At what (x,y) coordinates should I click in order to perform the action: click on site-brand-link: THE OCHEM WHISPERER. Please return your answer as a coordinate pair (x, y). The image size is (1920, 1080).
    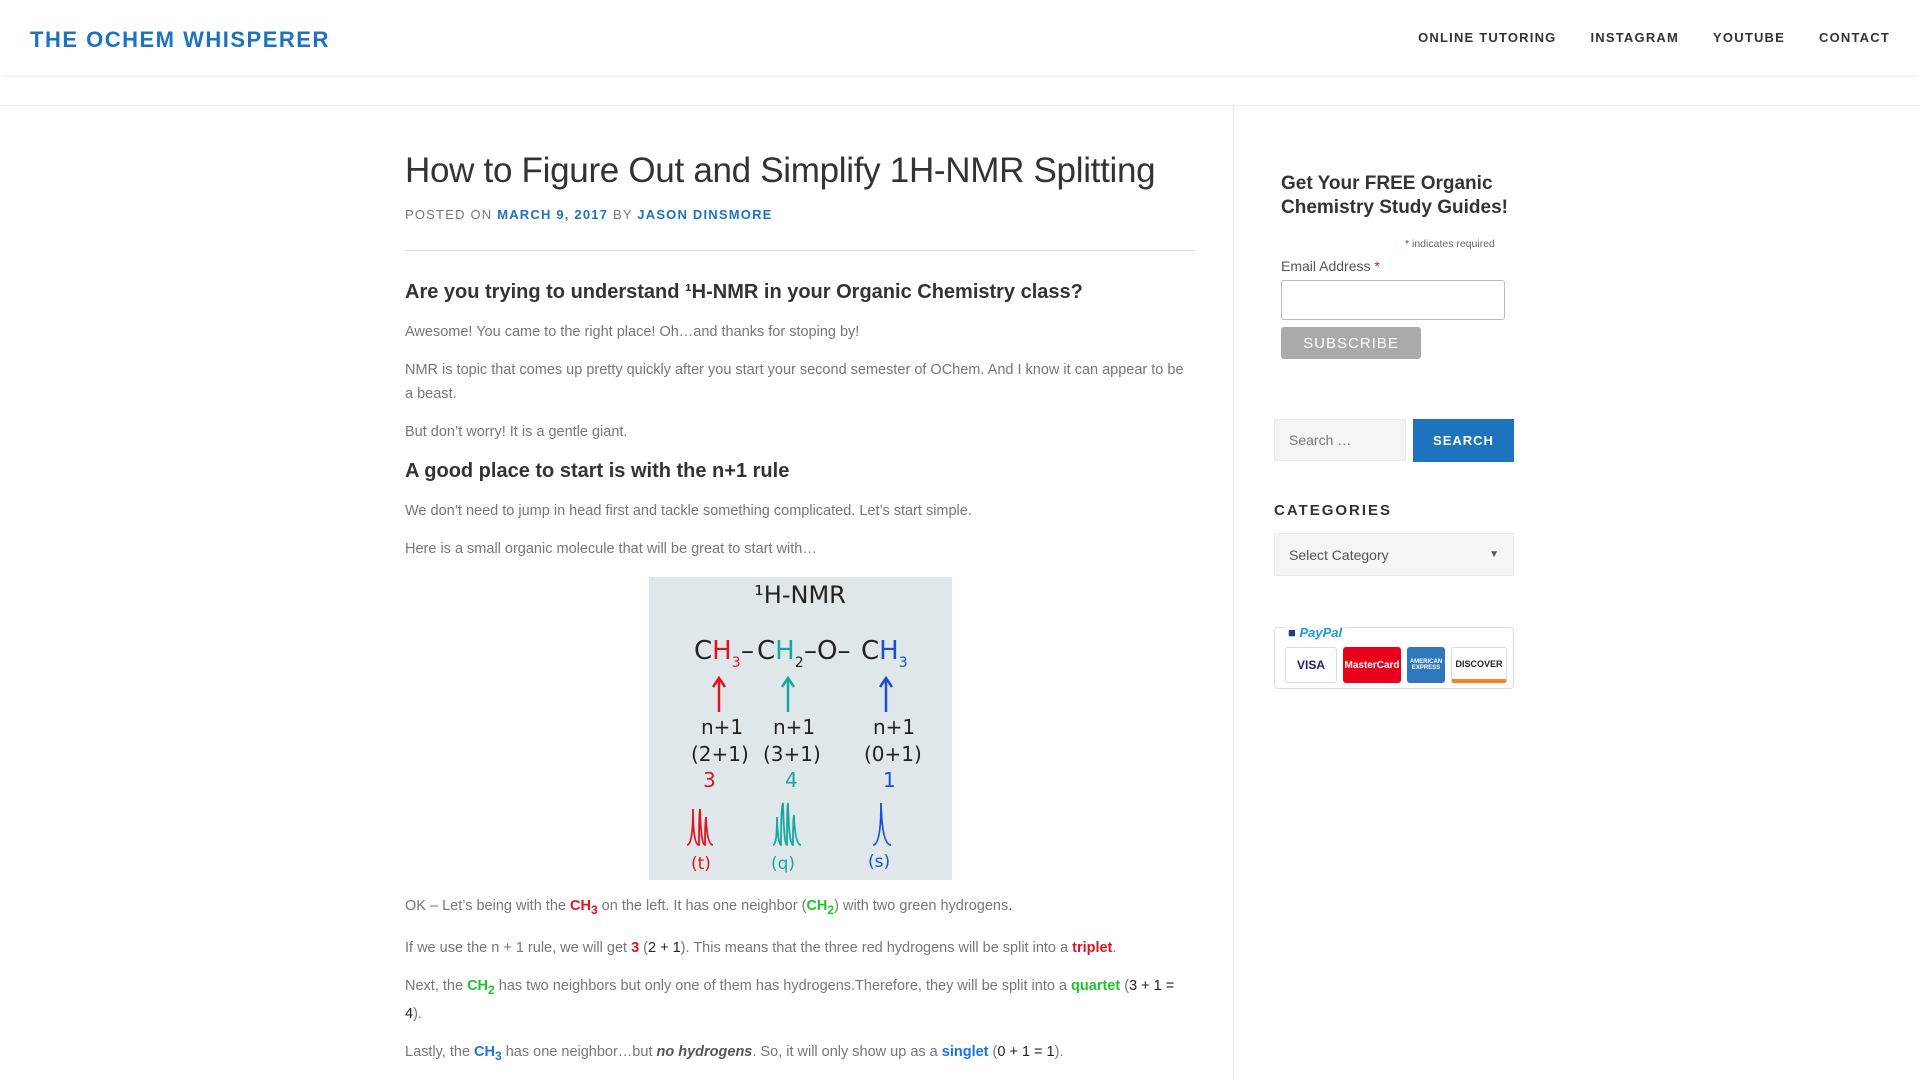
    Looking at the image, I should click on (180, 40).